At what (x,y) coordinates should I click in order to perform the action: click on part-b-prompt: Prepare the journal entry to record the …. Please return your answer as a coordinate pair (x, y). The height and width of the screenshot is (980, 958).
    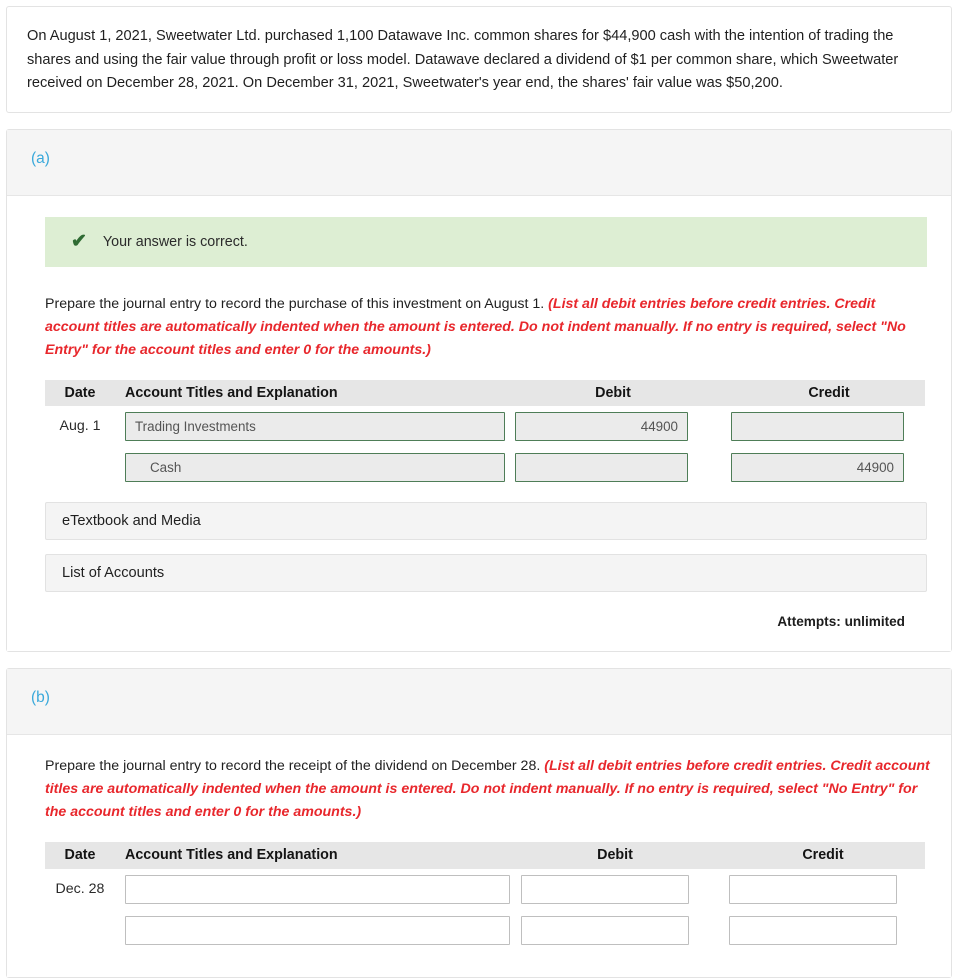
    Looking at the image, I should click on (293, 765).